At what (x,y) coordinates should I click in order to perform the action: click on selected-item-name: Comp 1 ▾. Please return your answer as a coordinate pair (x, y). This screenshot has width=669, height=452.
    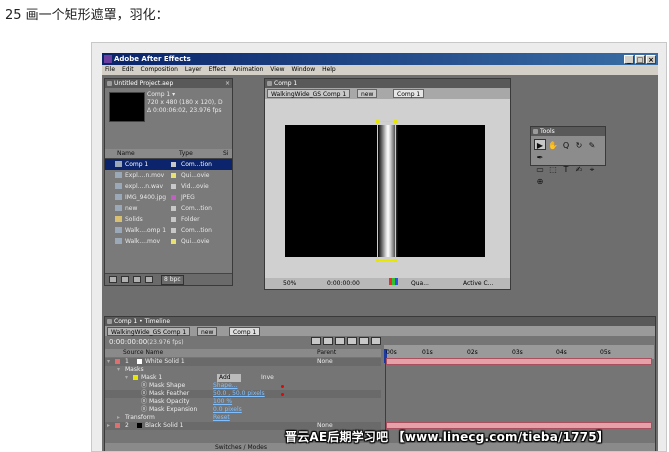
    Looking at the image, I should click on (185, 95).